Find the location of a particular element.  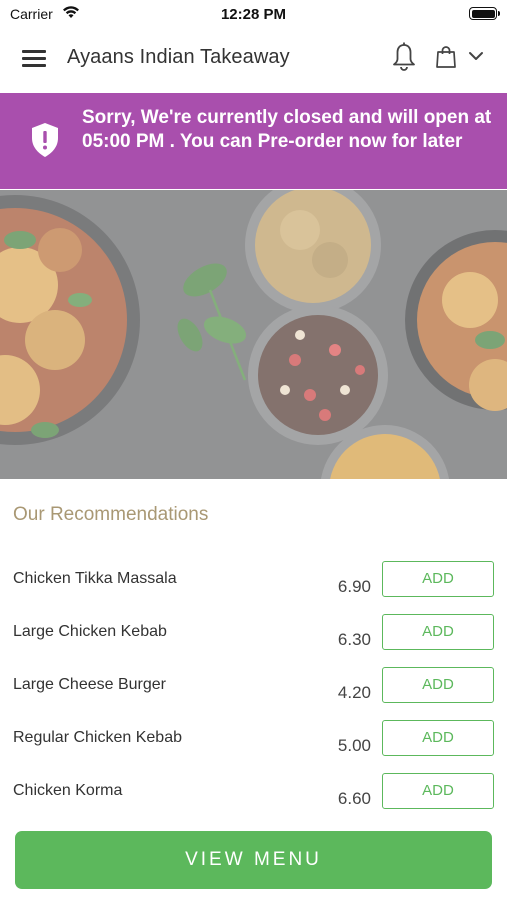

clock: 12:28 PM is located at coordinates (253, 14).